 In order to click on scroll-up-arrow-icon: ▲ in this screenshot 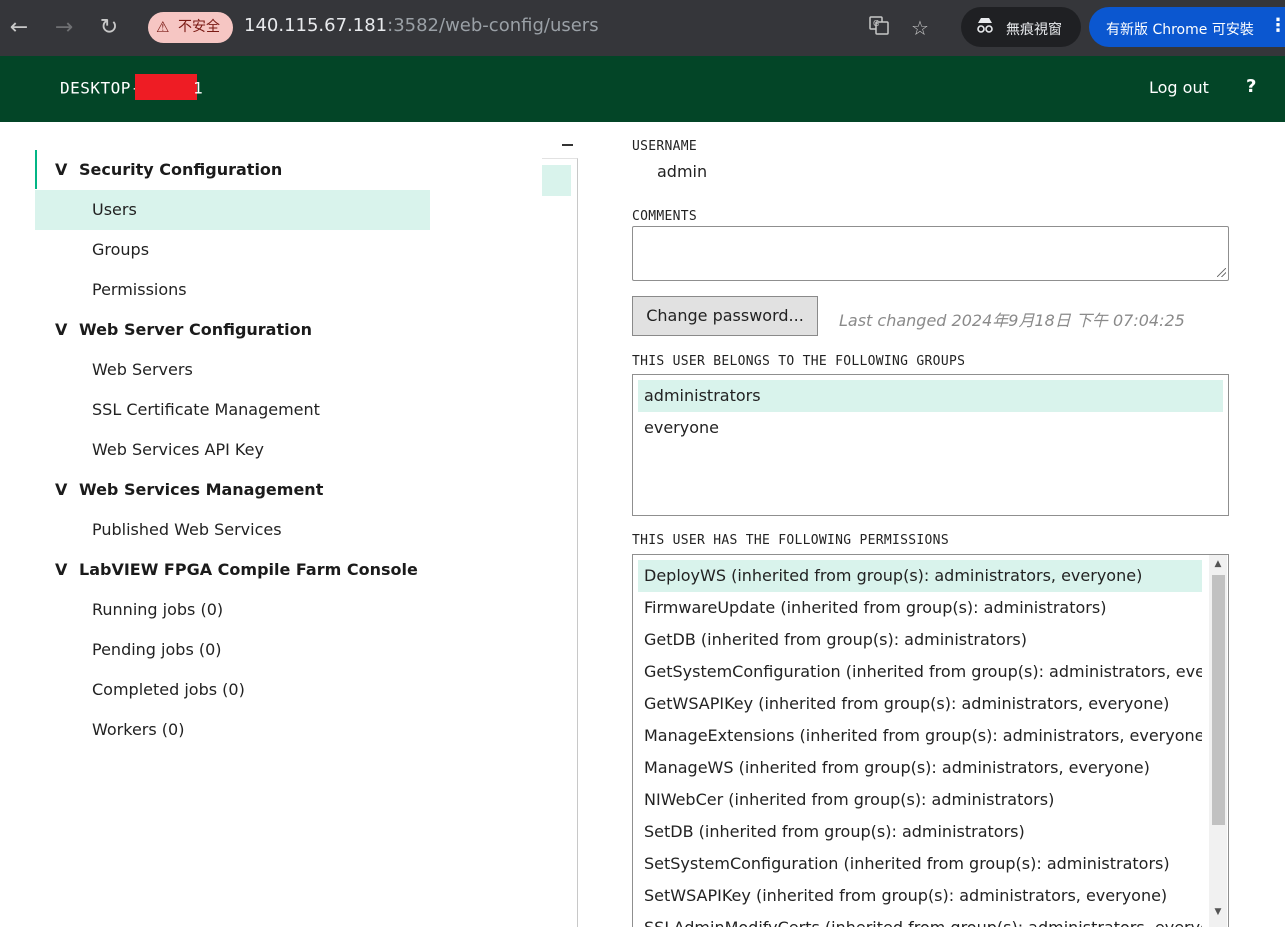, I will do `click(1218, 564)`.